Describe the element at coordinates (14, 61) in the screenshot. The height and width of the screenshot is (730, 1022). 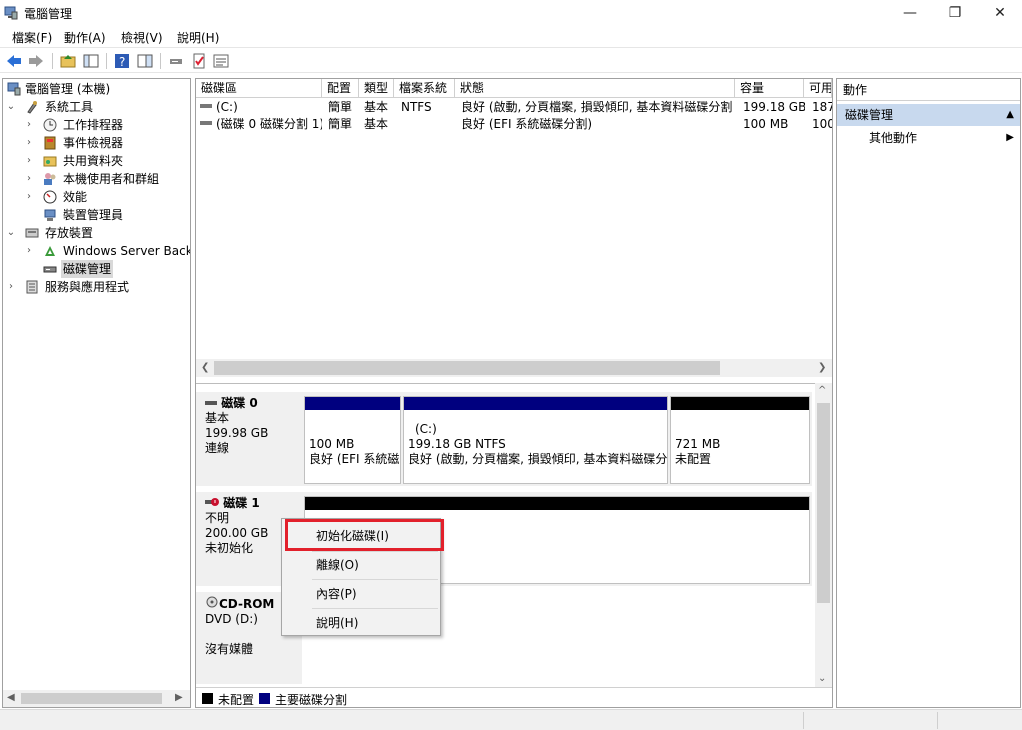
I see `back-arrow-icon` at that location.